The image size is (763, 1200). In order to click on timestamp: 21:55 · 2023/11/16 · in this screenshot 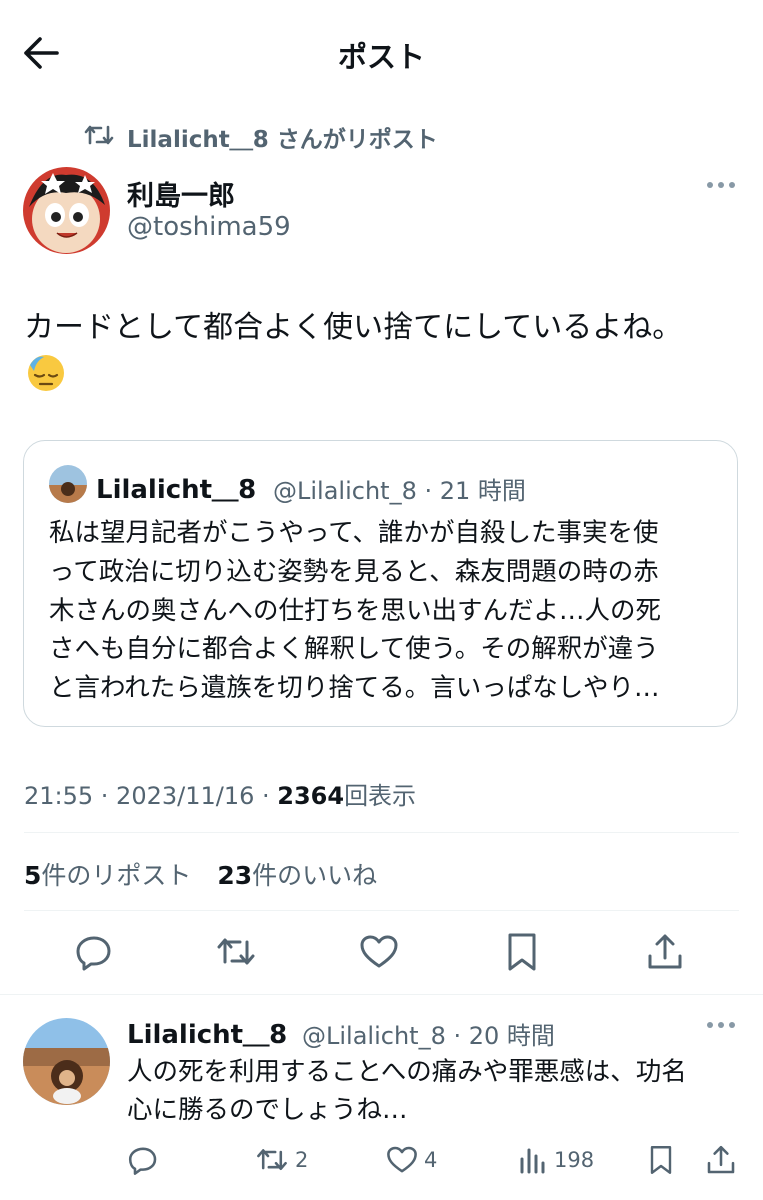, I will do `click(151, 796)`.